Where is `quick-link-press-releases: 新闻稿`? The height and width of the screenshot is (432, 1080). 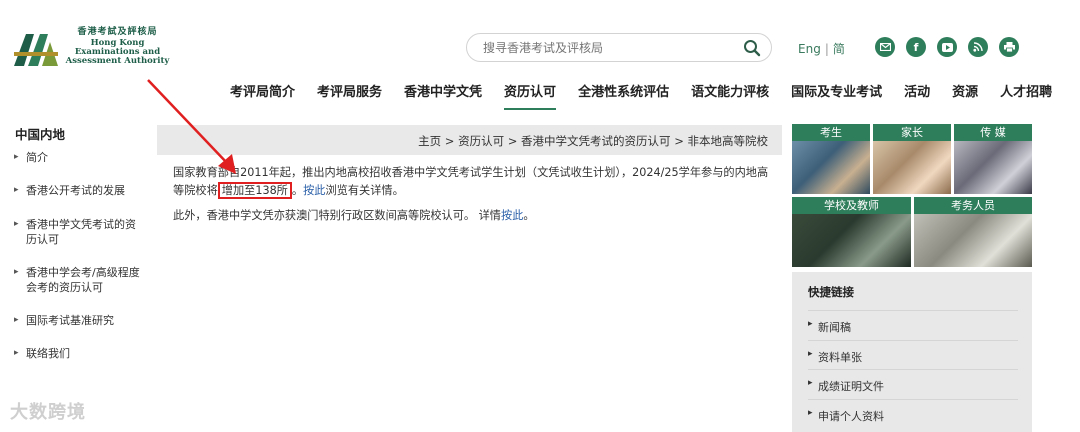 quick-link-press-releases: 新闻稿 is located at coordinates (913, 324).